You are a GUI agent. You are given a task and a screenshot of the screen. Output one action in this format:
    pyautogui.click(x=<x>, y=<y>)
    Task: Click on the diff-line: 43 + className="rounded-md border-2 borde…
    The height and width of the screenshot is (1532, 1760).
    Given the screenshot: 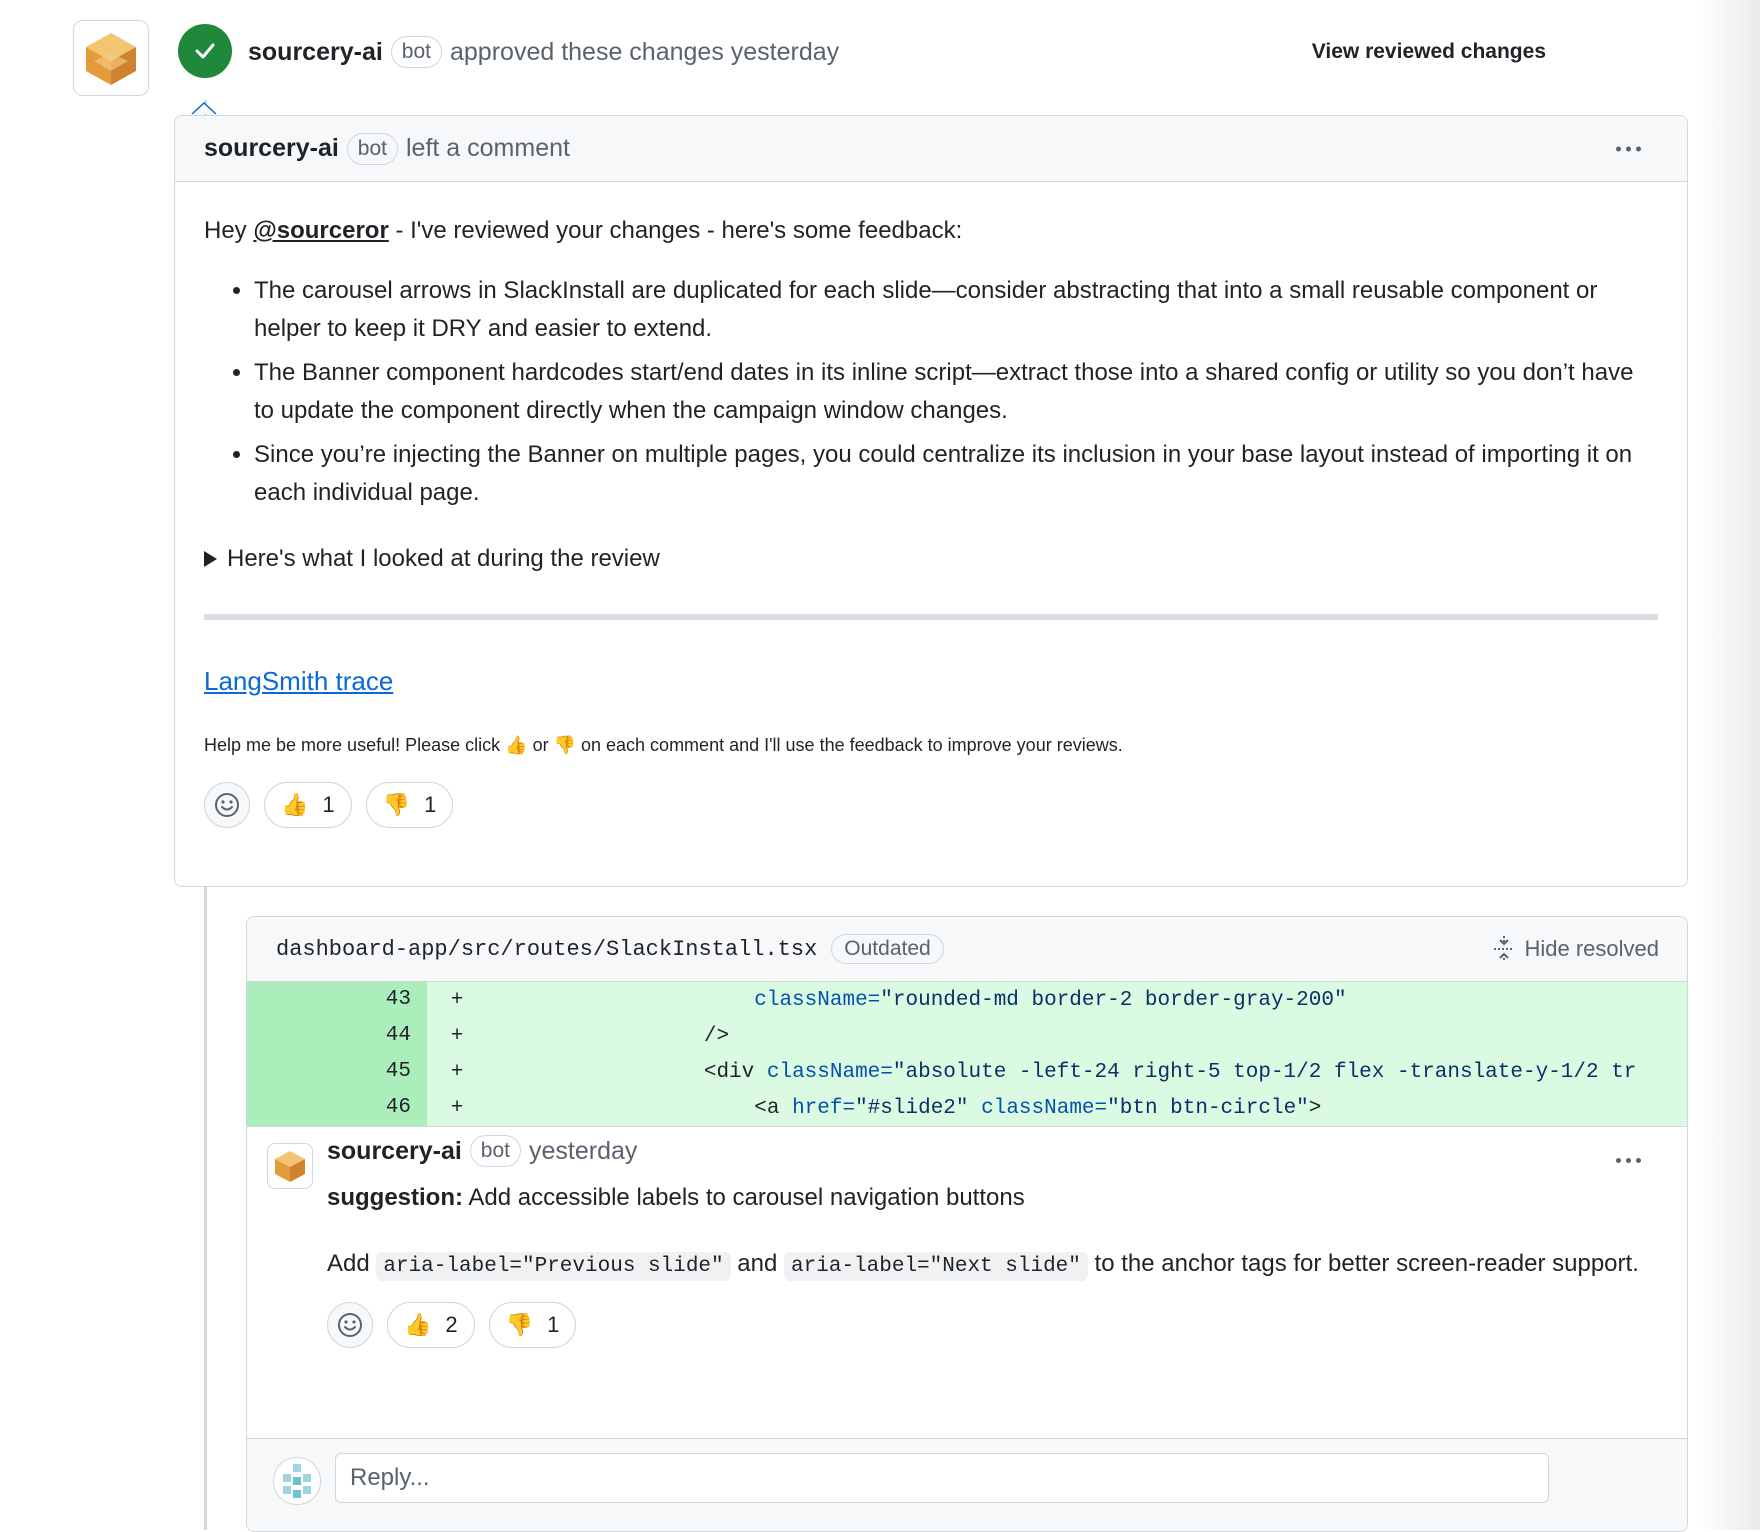 What is the action you would take?
    pyautogui.click(x=967, y=1000)
    